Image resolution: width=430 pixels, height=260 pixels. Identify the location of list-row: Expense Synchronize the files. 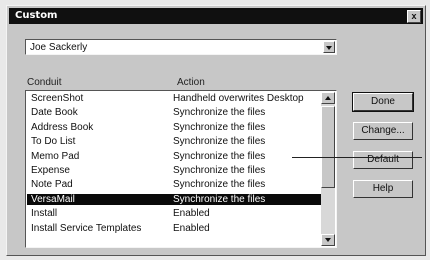
(174, 170).